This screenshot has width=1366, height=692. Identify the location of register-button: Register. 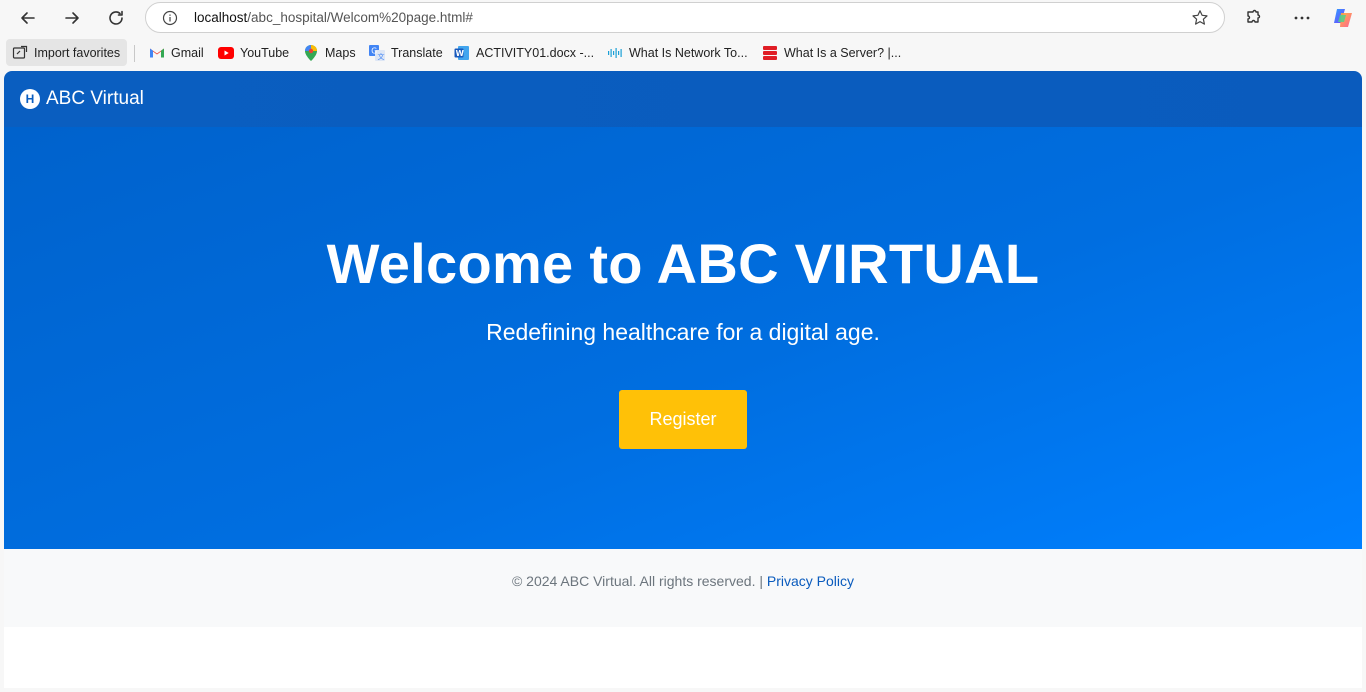
(683, 419).